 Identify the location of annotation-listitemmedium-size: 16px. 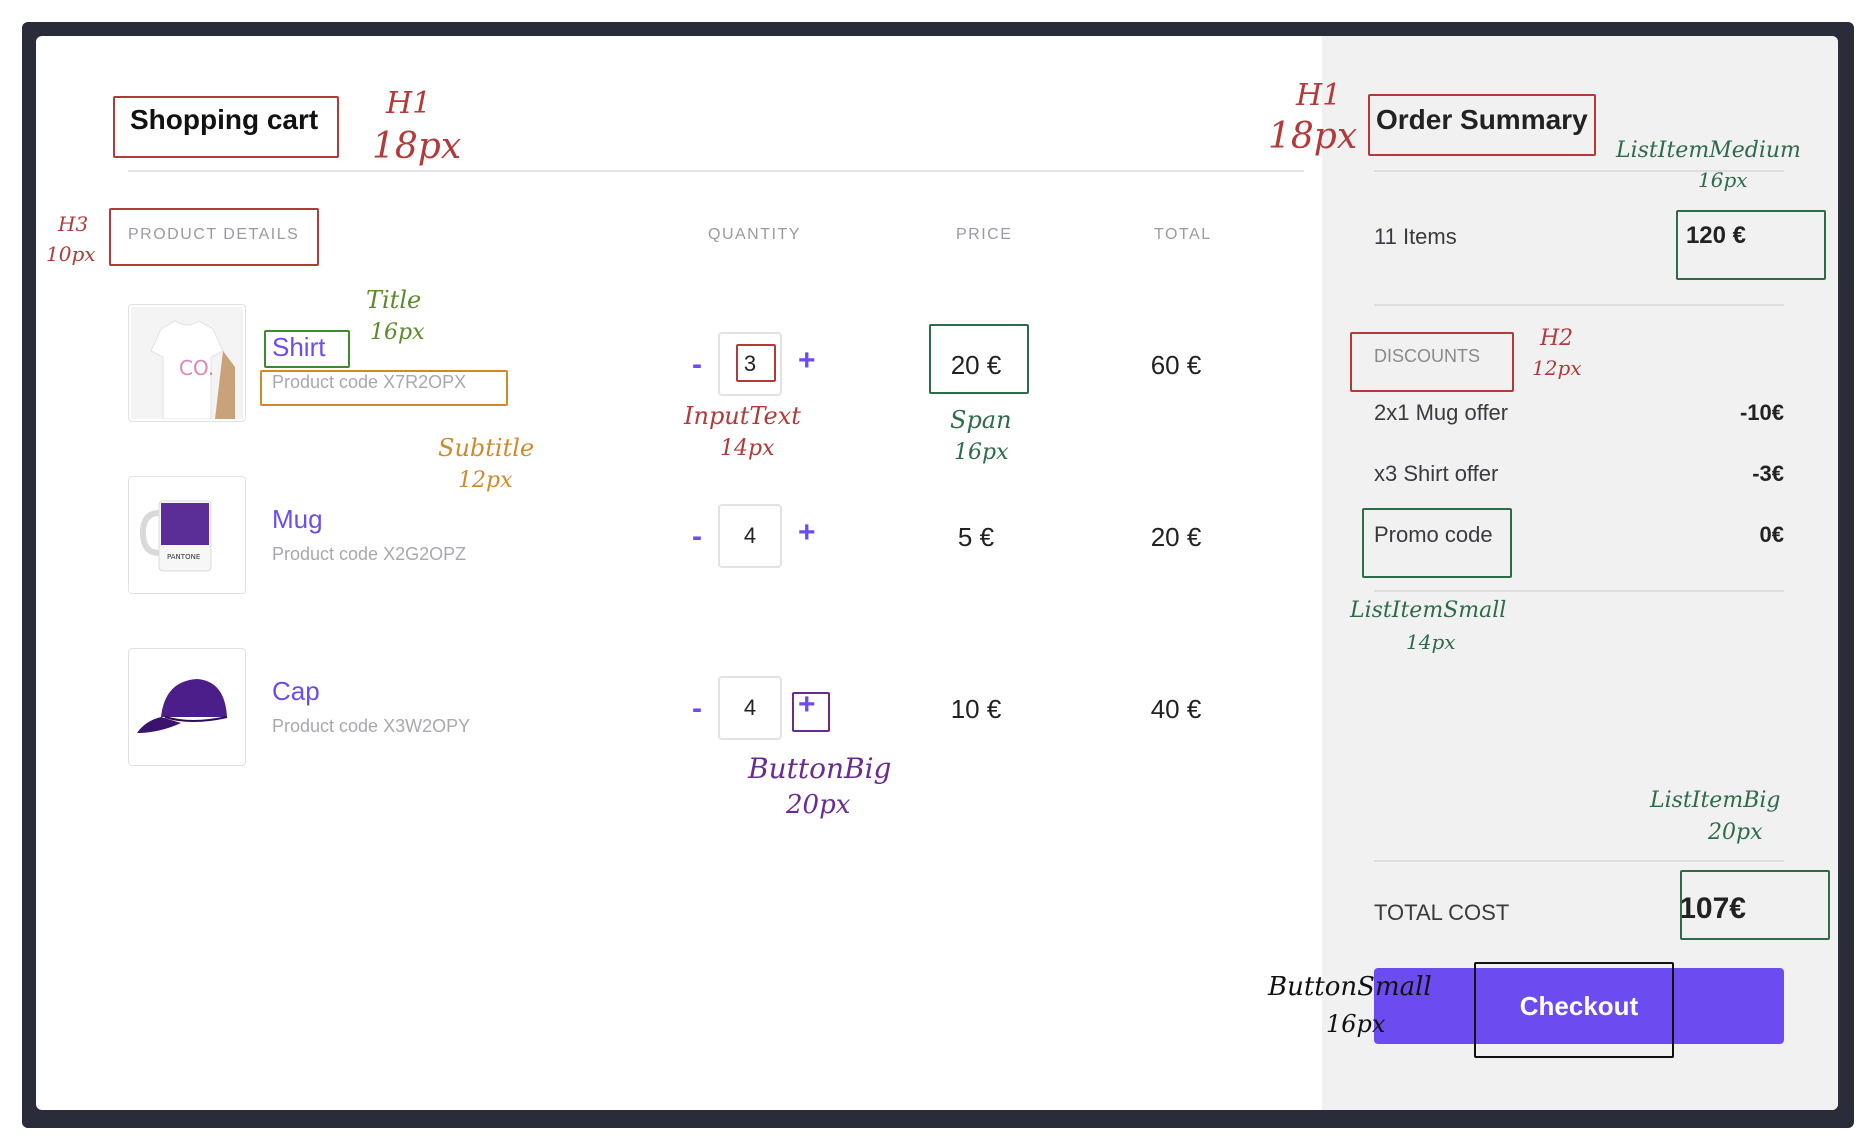
(1723, 180).